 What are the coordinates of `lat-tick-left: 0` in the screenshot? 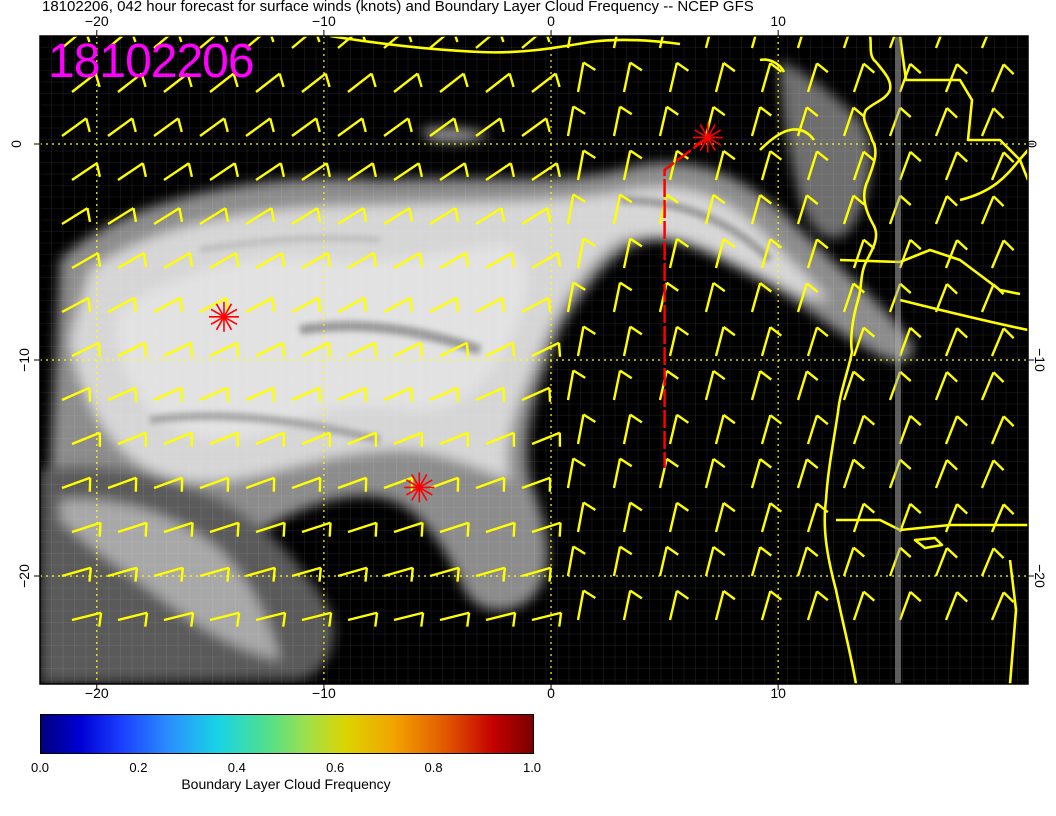 It's located at (15, 144).